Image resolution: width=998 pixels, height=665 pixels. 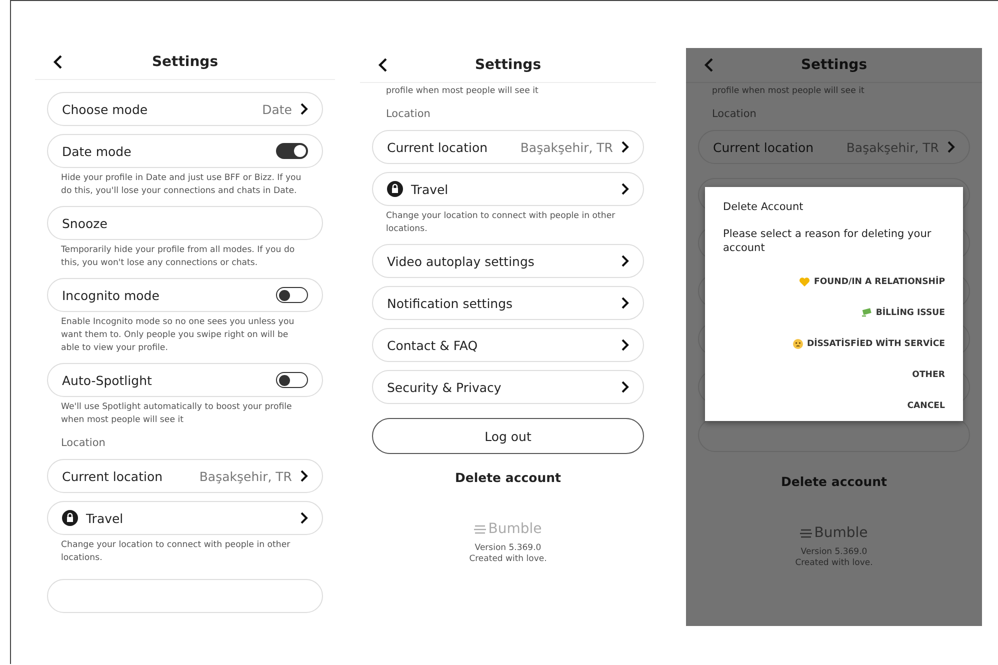 I want to click on money-icon, so click(x=866, y=313).